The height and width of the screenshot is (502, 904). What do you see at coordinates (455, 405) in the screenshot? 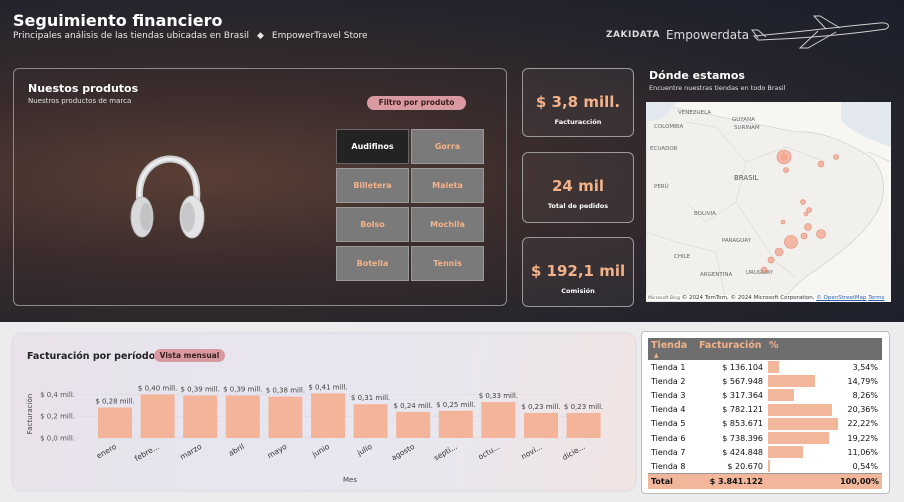
I see `data-label: $ 0,25 mill.` at bounding box center [455, 405].